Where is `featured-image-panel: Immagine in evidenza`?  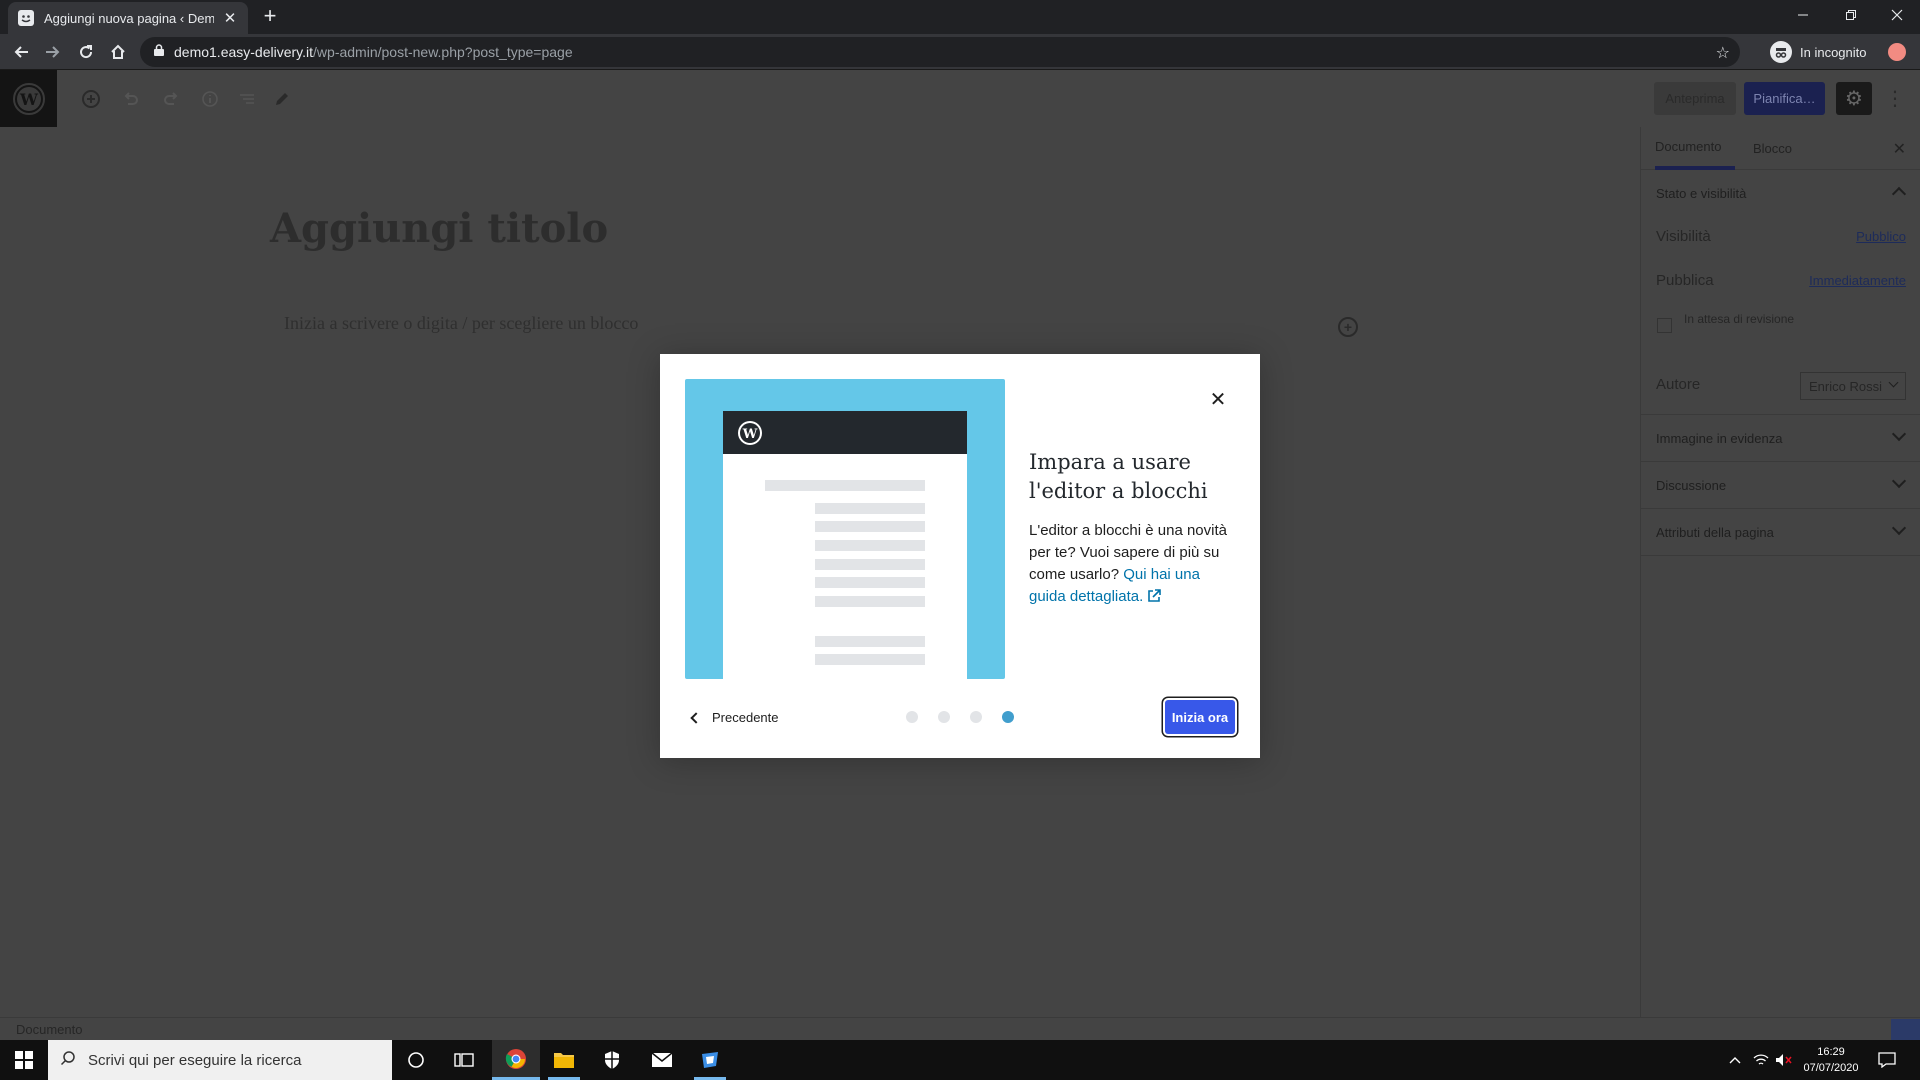 featured-image-panel: Immagine in evidenza is located at coordinates (1780, 438).